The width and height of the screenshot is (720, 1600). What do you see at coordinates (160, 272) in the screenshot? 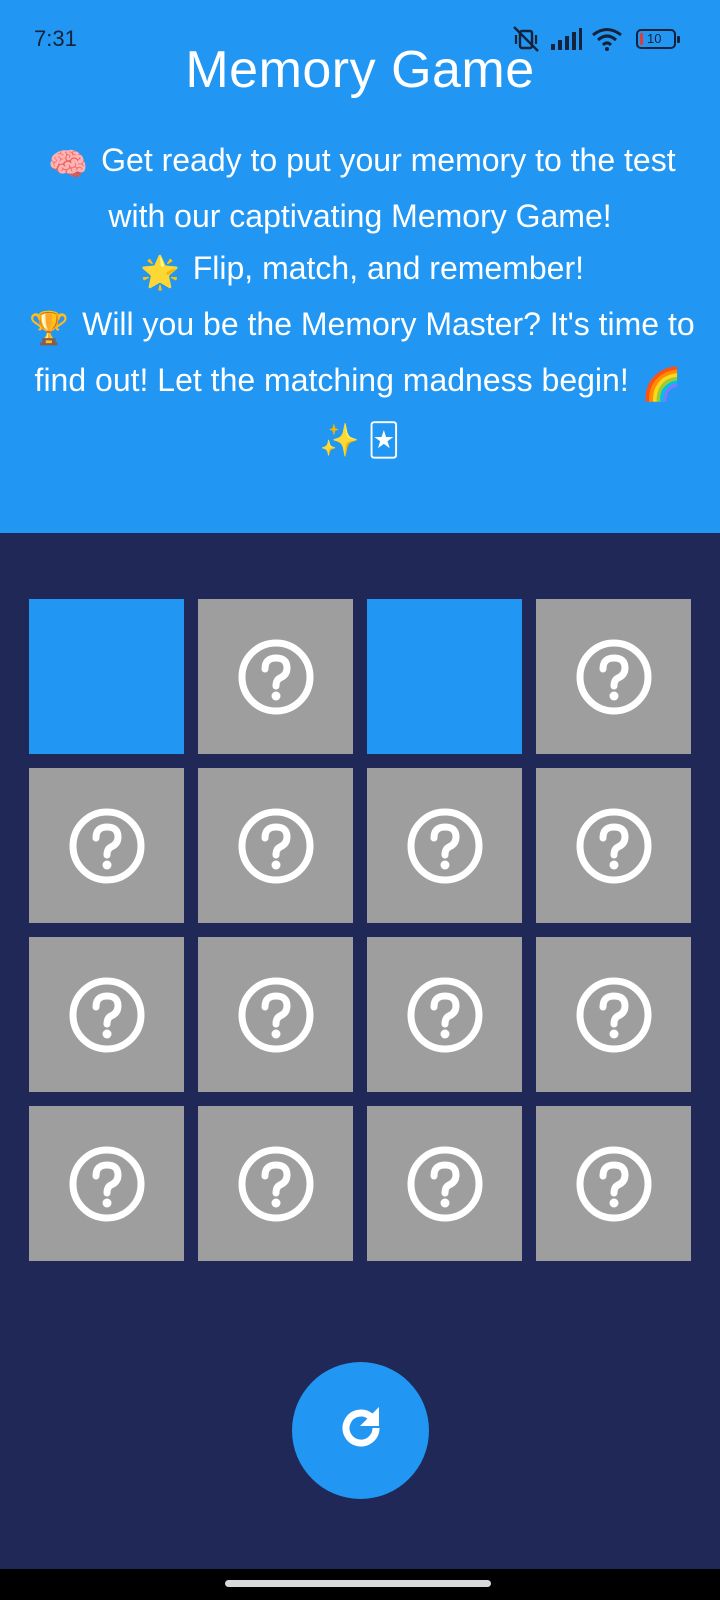
I see `star-emoji: 🌟` at bounding box center [160, 272].